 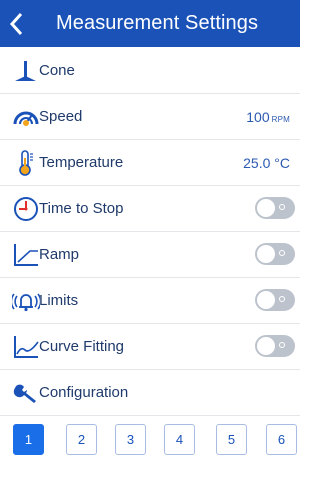 What do you see at coordinates (150, 255) in the screenshot?
I see `setting-row-ramp: Ramp` at bounding box center [150, 255].